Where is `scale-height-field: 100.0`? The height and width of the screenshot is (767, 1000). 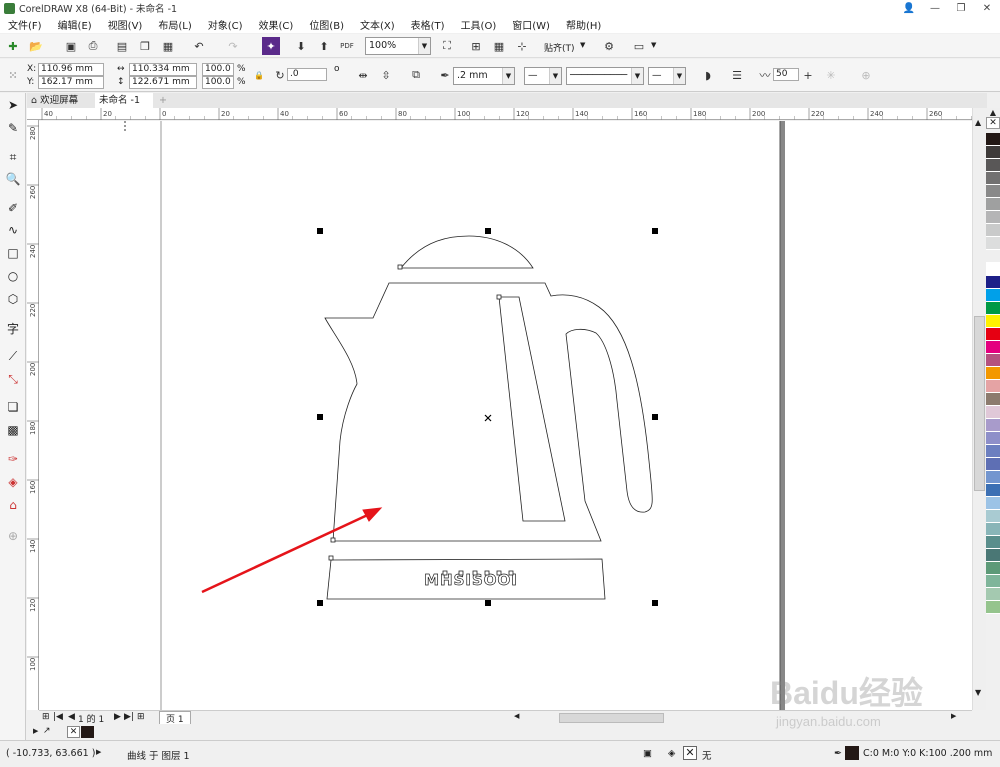 scale-height-field: 100.0 is located at coordinates (218, 82).